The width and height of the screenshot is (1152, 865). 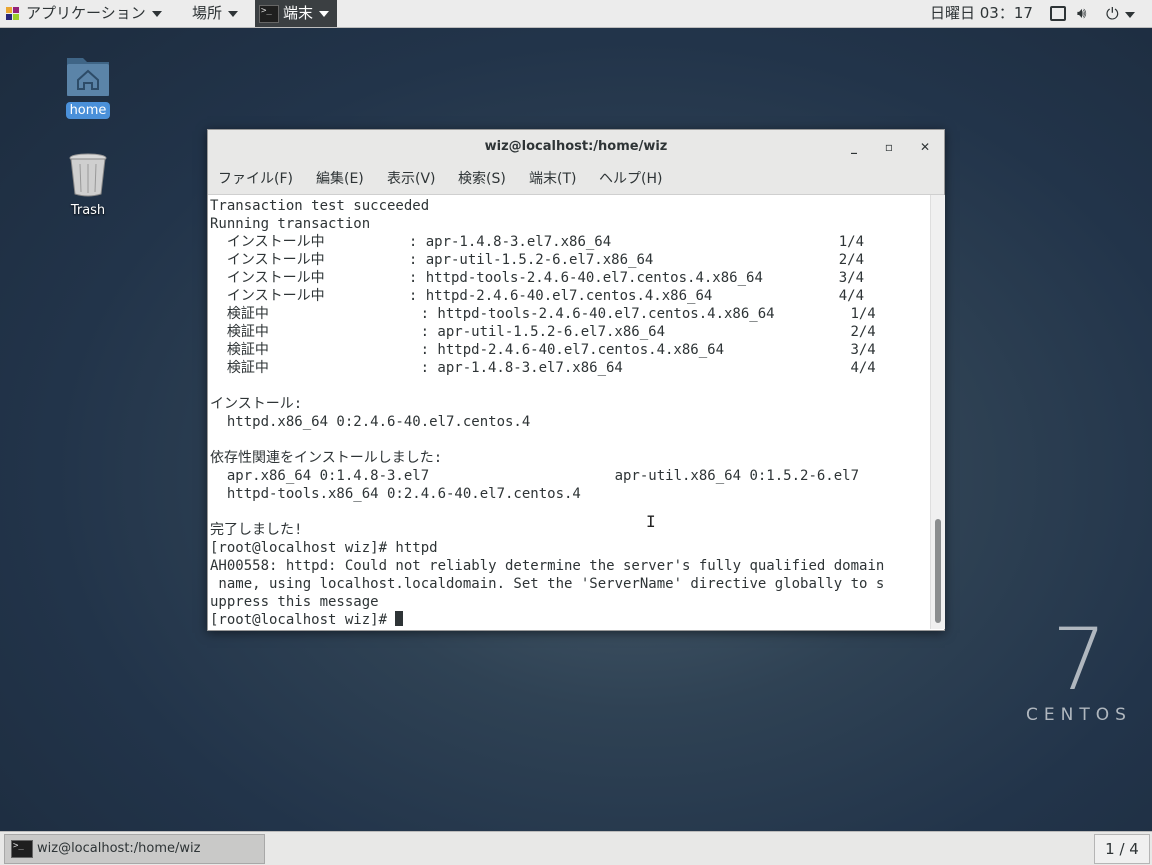 I want to click on top-bar: アプリケーション 場所 >_ 端末 日曜日 03：17 🔊︎ ⏻, so click(x=576, y=14).